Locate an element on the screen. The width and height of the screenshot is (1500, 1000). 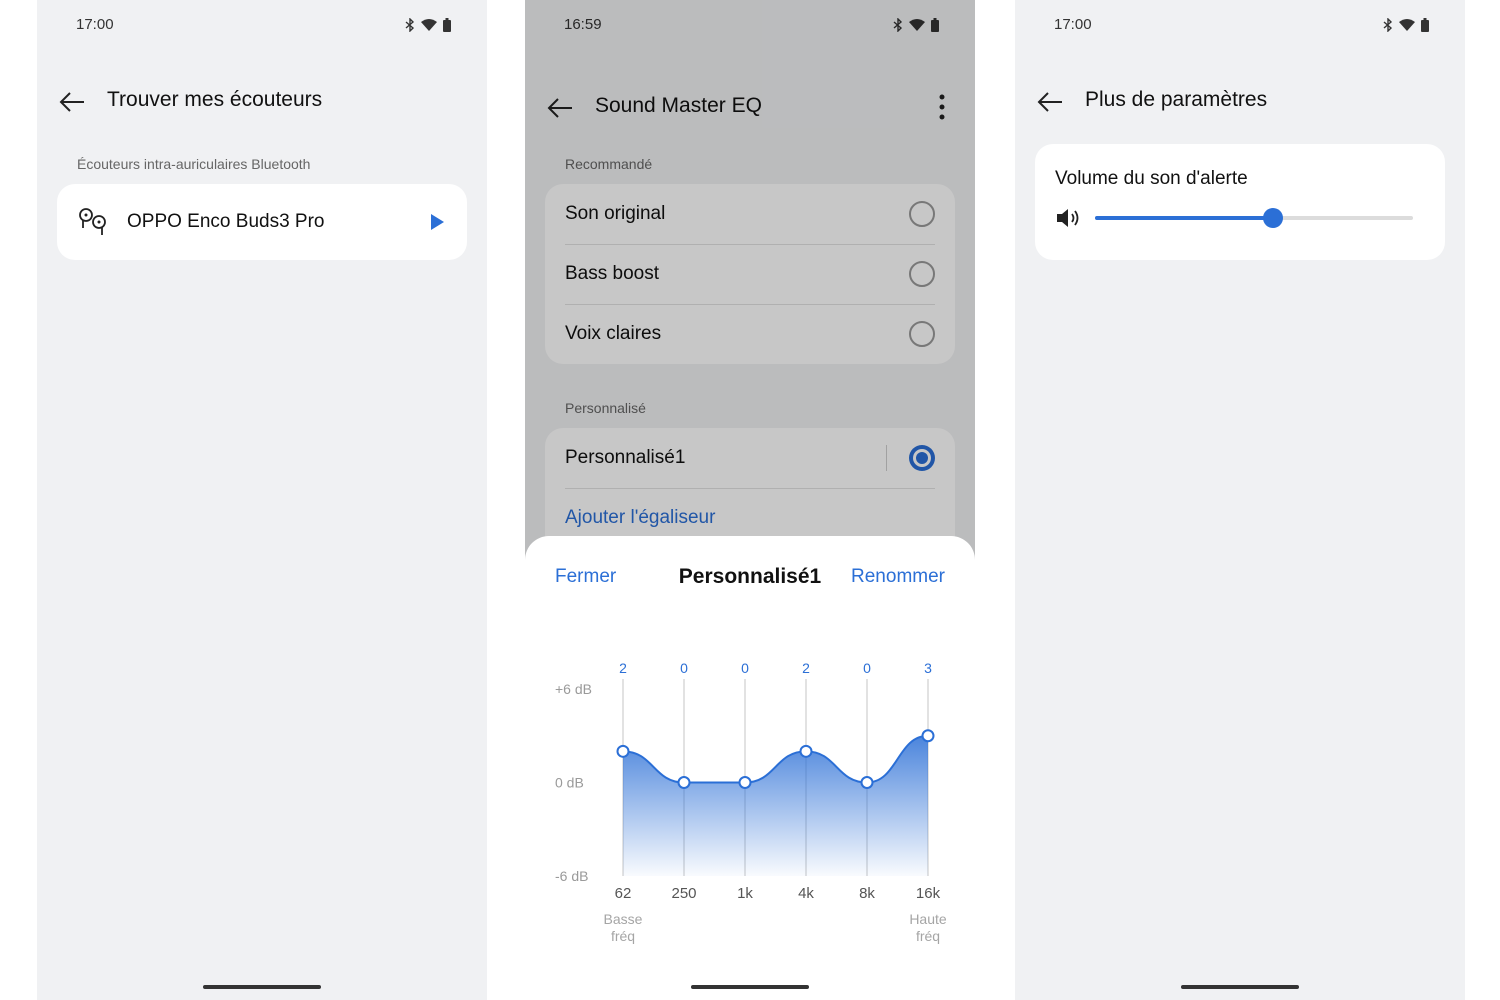
eq-area is located at coordinates (775, 805).